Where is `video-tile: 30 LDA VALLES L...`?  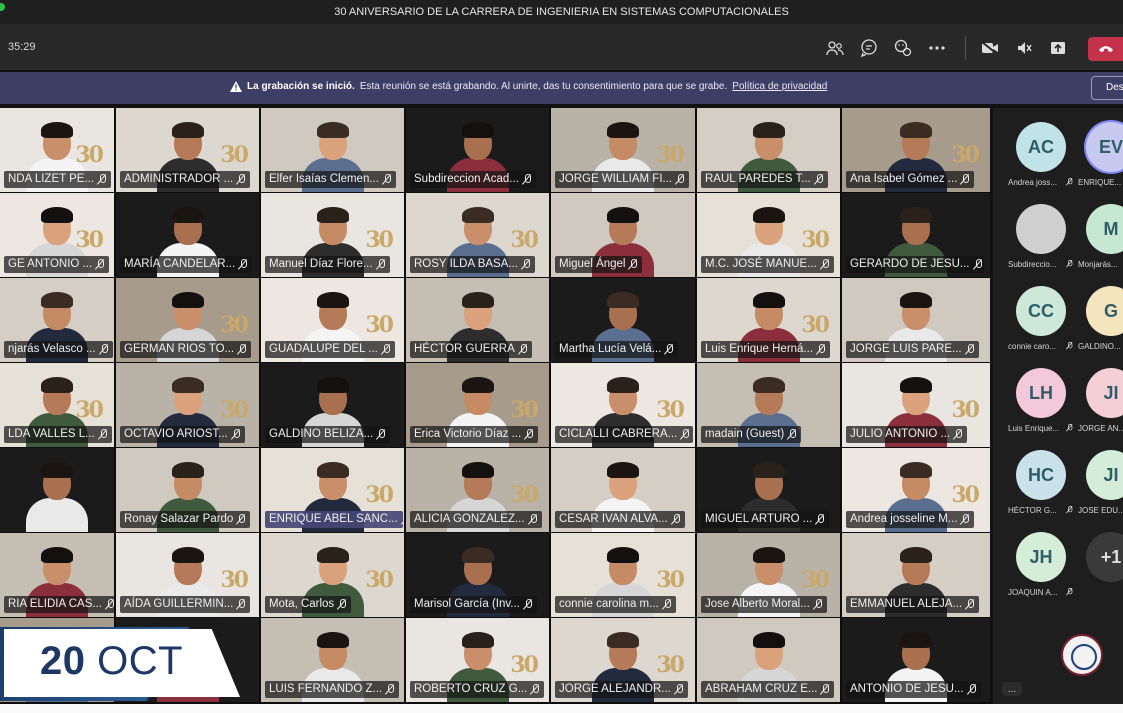 video-tile: 30 LDA VALLES L... is located at coordinates (57, 405).